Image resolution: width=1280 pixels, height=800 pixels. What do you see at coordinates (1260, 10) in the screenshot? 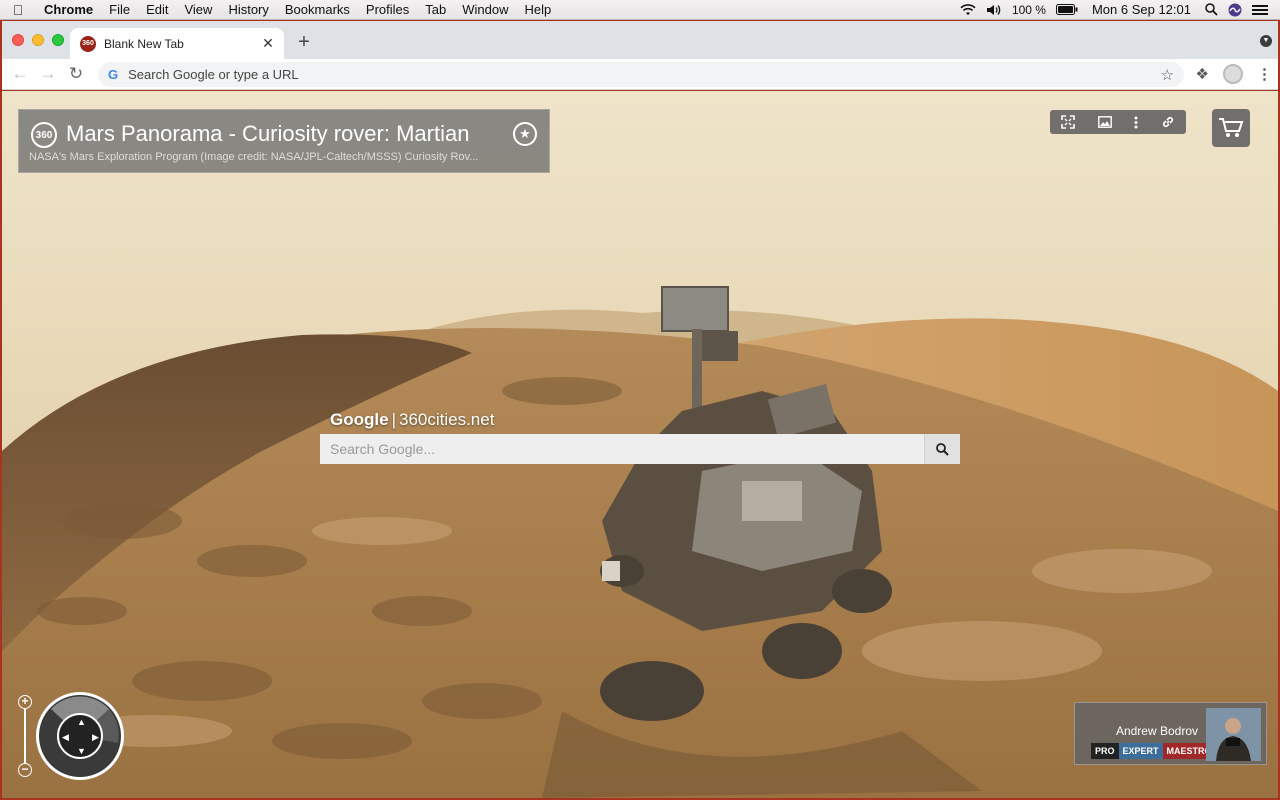
I see `control-center-icon` at bounding box center [1260, 10].